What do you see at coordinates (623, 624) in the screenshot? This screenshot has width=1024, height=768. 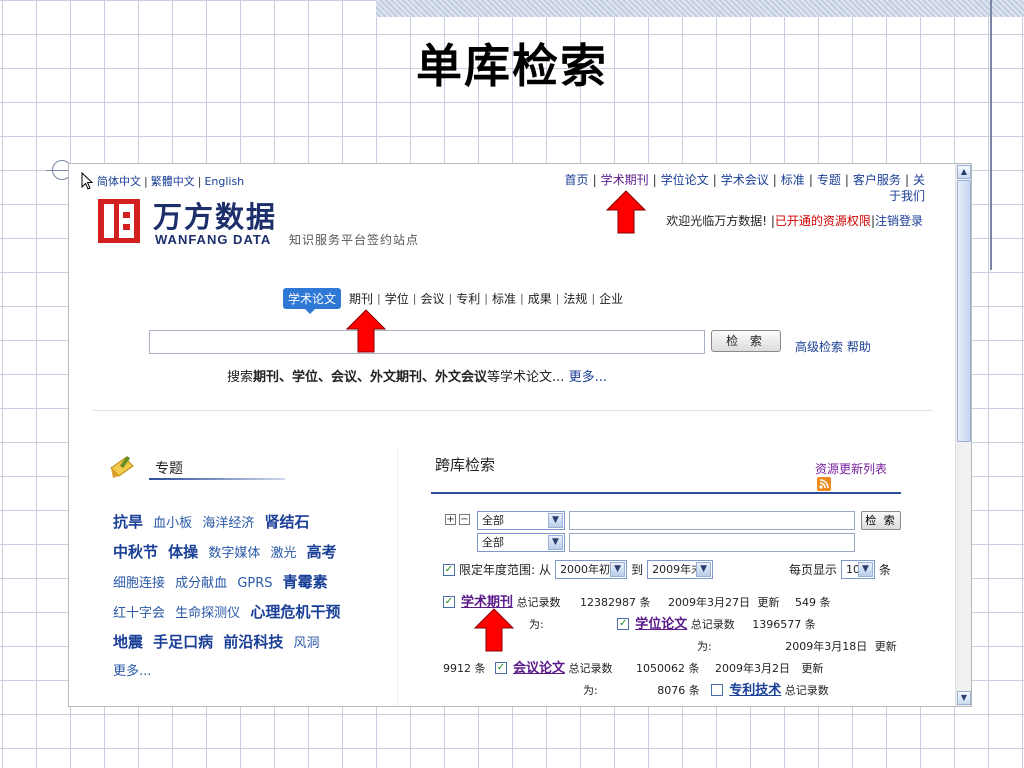 I see `db-checkbox-dissertations: ✓` at bounding box center [623, 624].